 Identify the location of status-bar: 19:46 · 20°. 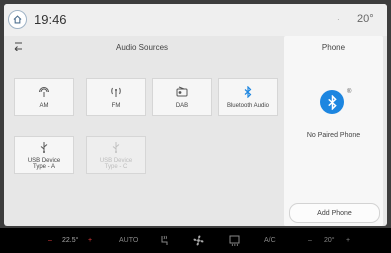
(195, 20).